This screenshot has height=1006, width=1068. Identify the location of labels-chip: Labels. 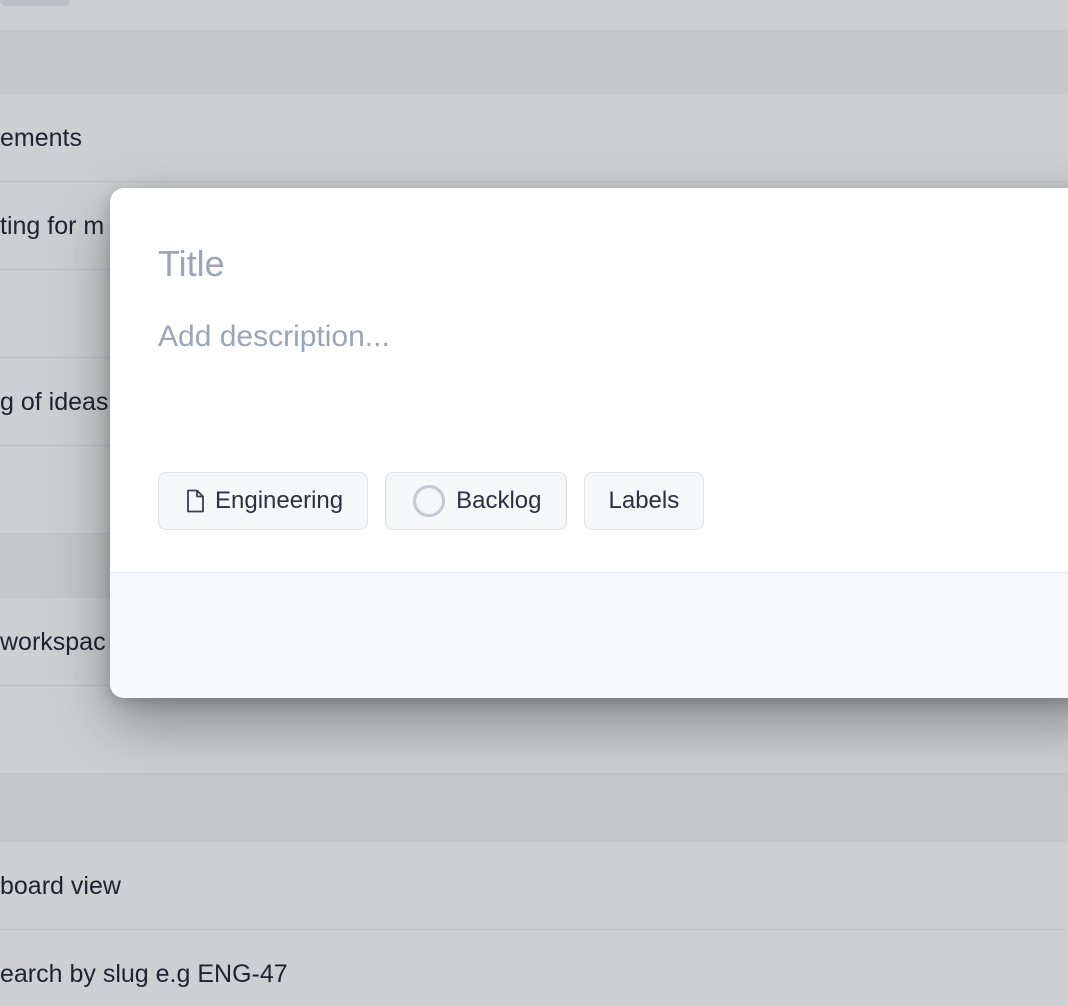
(644, 501).